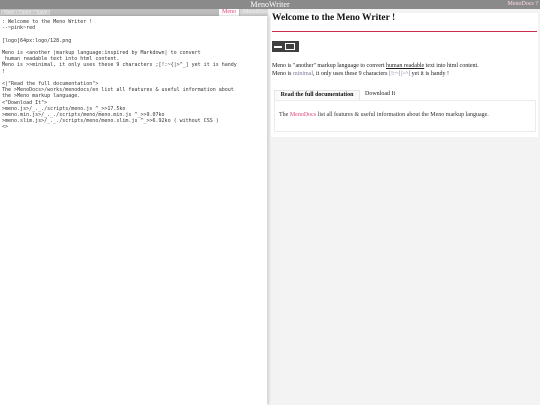 This screenshot has width=540, height=405. What do you see at coordinates (282, 74) in the screenshot?
I see `intro-text: Meno is` at bounding box center [282, 74].